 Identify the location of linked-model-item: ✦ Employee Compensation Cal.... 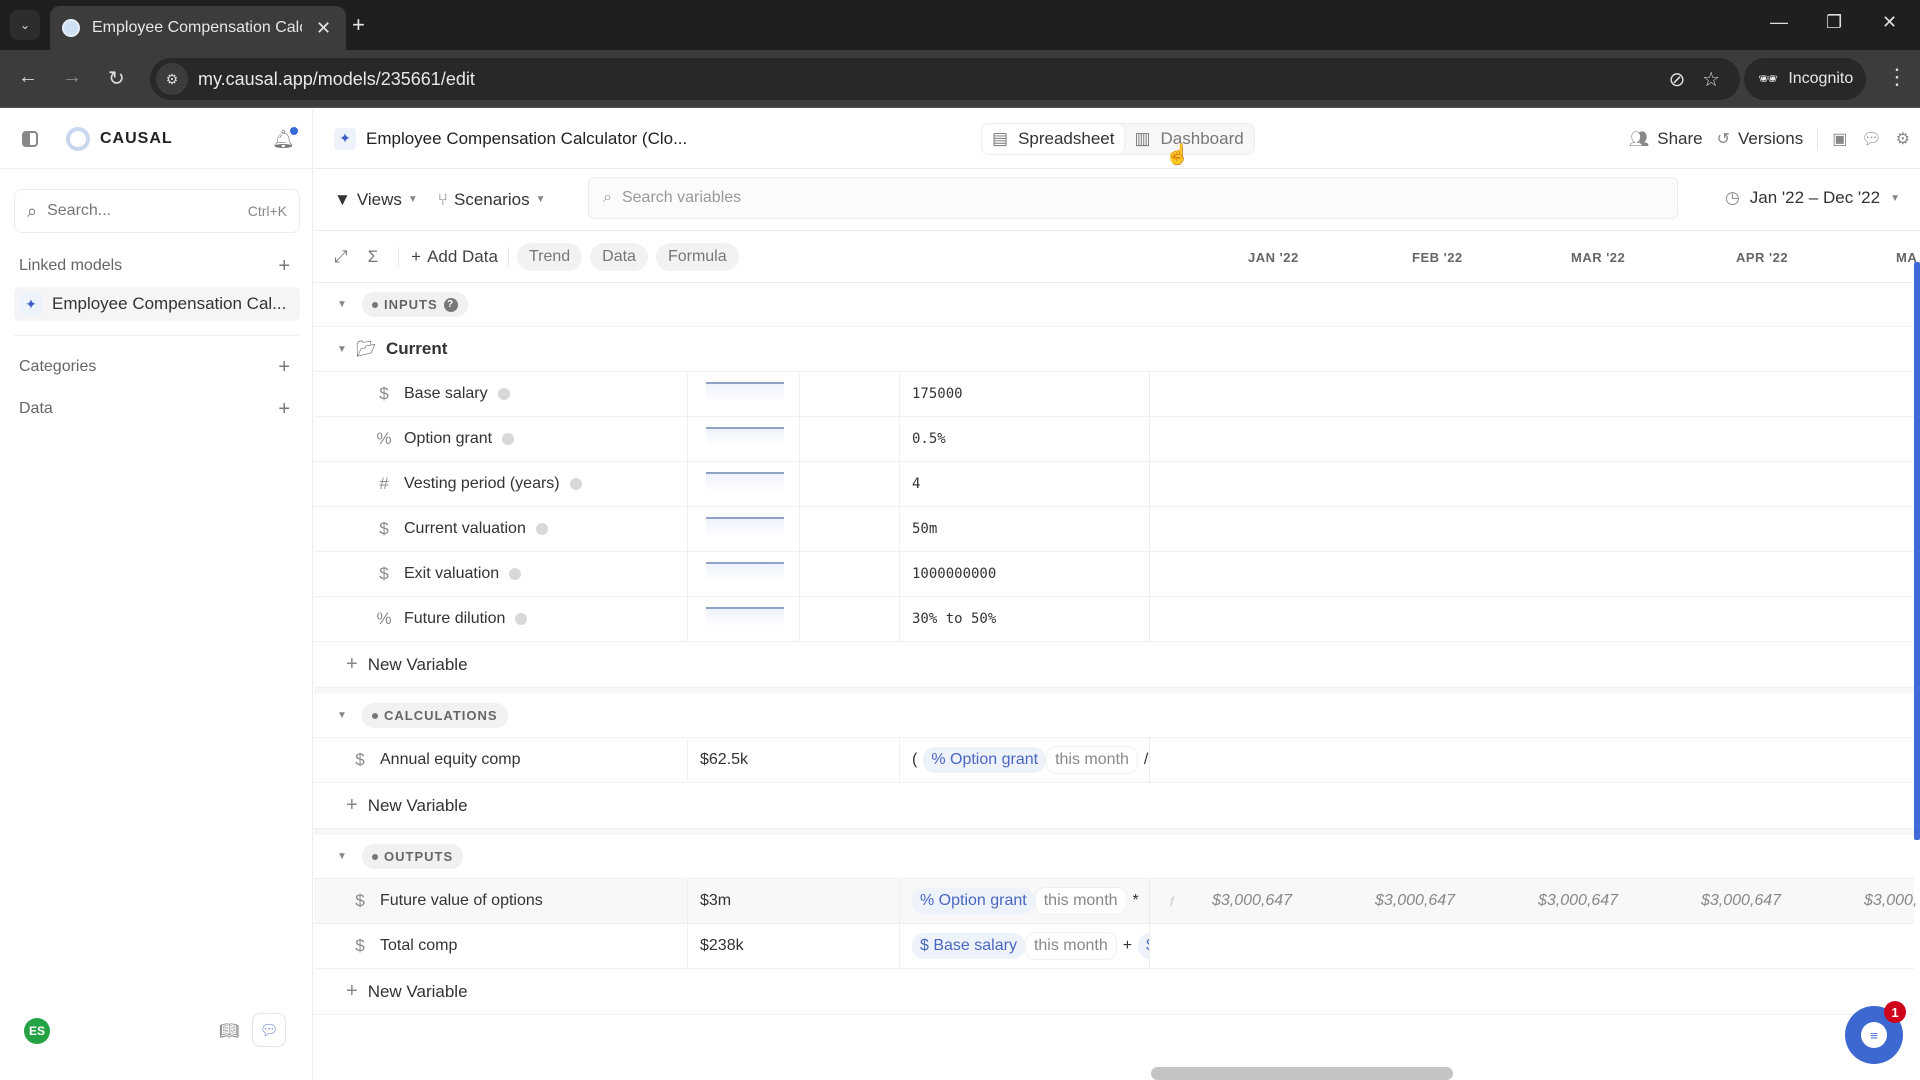
(157, 304).